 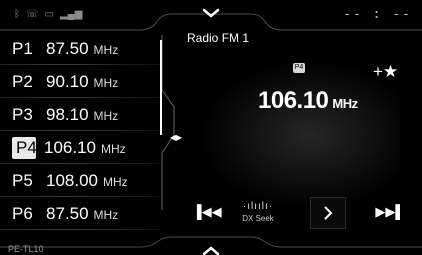 I want to click on panel-slider-track, so click(x=167, y=122).